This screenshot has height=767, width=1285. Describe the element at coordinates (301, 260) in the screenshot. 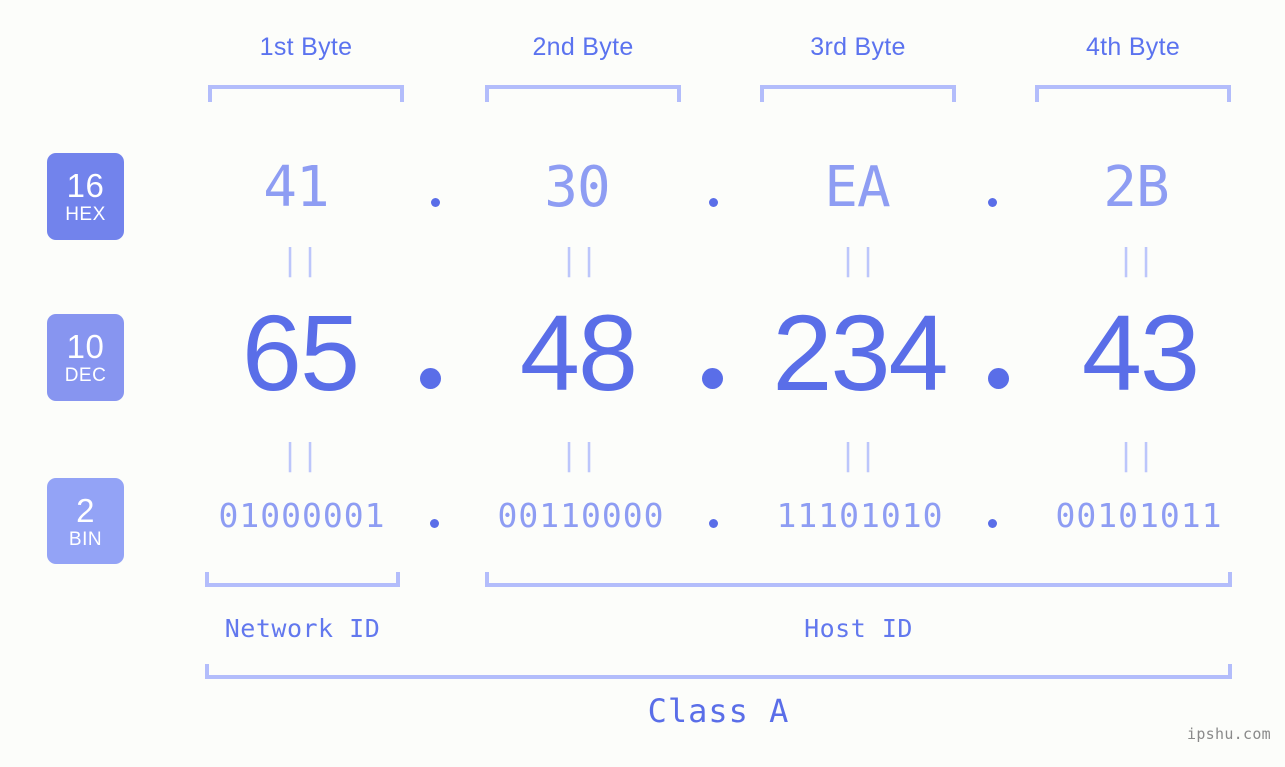

I see `equals-mark-hex-dec-1: ||` at that location.